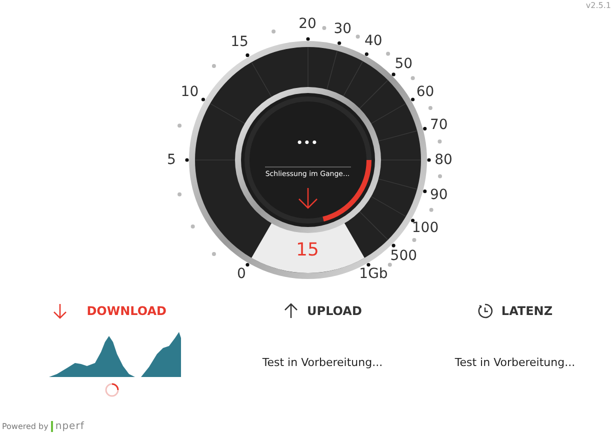 Image resolution: width=615 pixels, height=435 pixels. Describe the element at coordinates (171, 160) in the screenshot. I see `scale-label: 5` at that location.